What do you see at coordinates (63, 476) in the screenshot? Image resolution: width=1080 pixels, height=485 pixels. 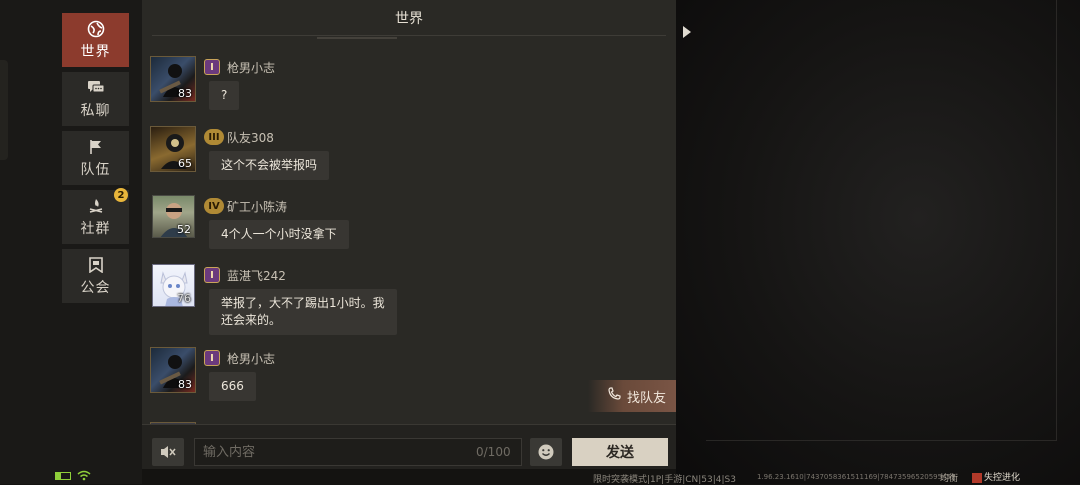 I see `battery-icon` at bounding box center [63, 476].